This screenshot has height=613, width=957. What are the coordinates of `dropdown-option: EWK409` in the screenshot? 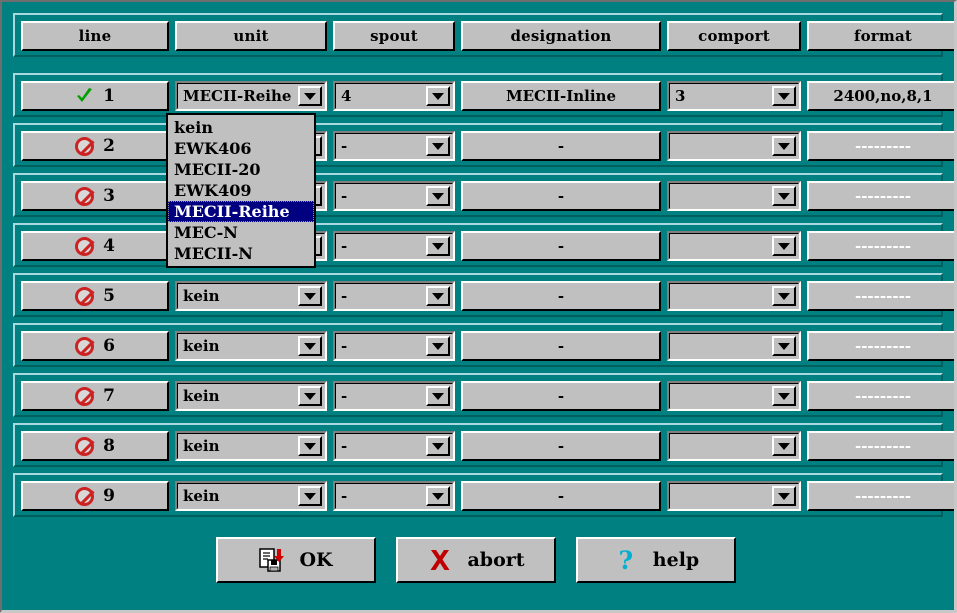 It's located at (241, 190).